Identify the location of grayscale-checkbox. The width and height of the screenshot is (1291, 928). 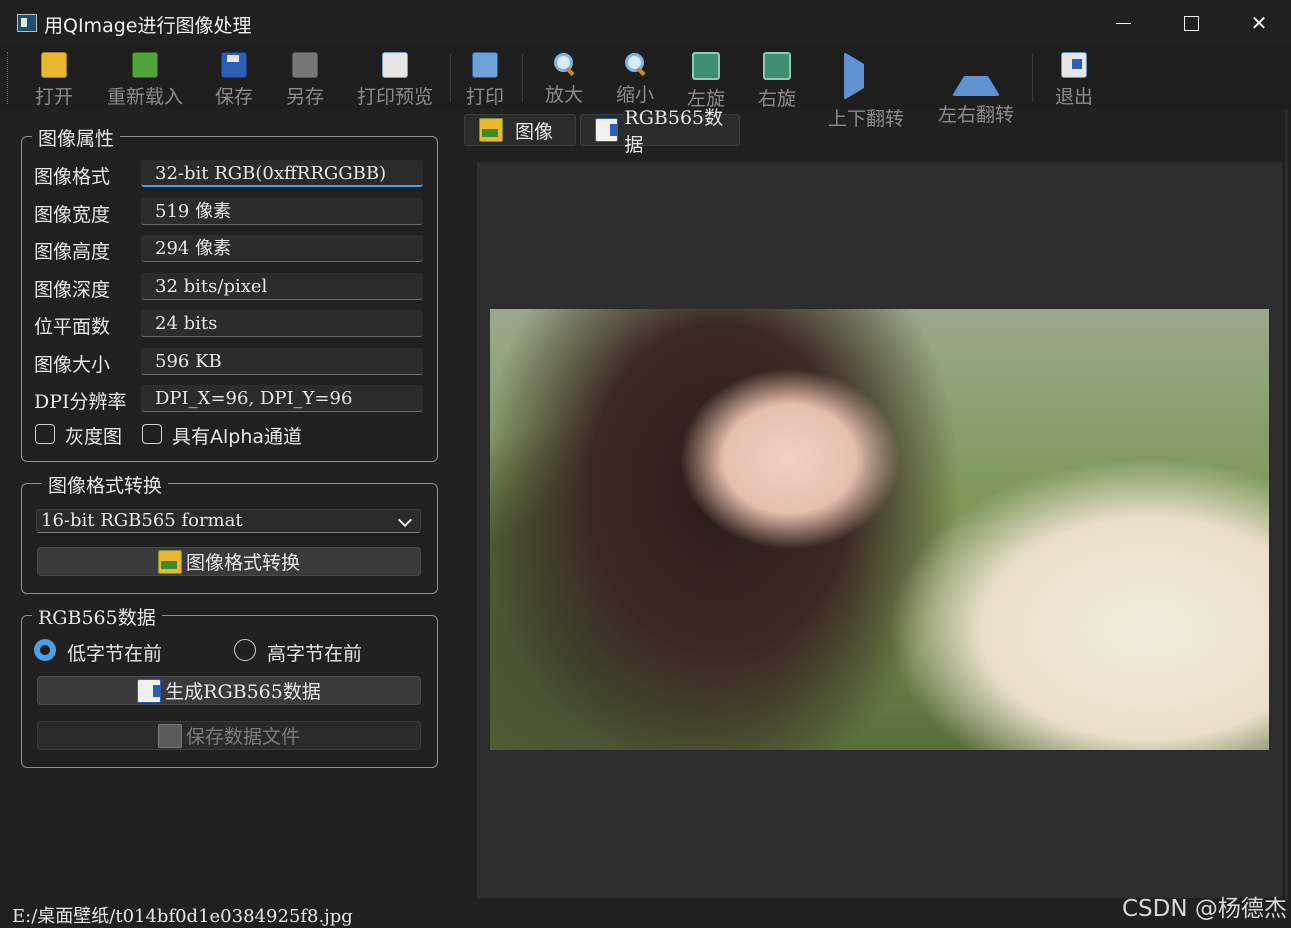
(45, 434).